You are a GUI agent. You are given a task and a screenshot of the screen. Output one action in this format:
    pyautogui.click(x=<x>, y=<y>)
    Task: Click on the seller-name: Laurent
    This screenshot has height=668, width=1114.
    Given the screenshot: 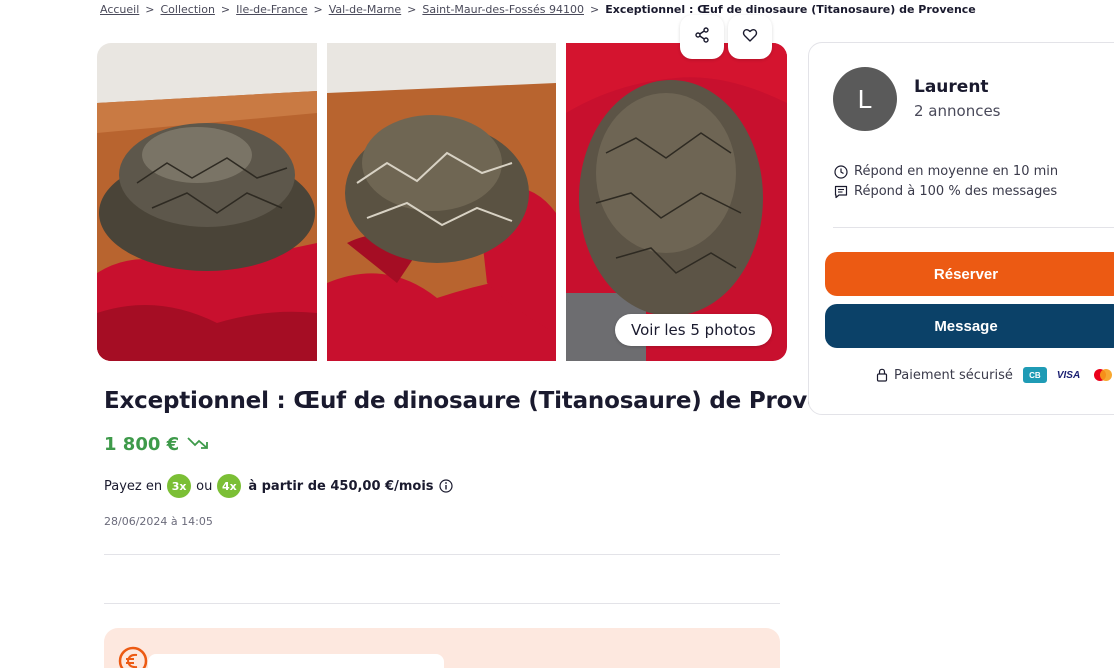 What is the action you would take?
    pyautogui.click(x=951, y=87)
    